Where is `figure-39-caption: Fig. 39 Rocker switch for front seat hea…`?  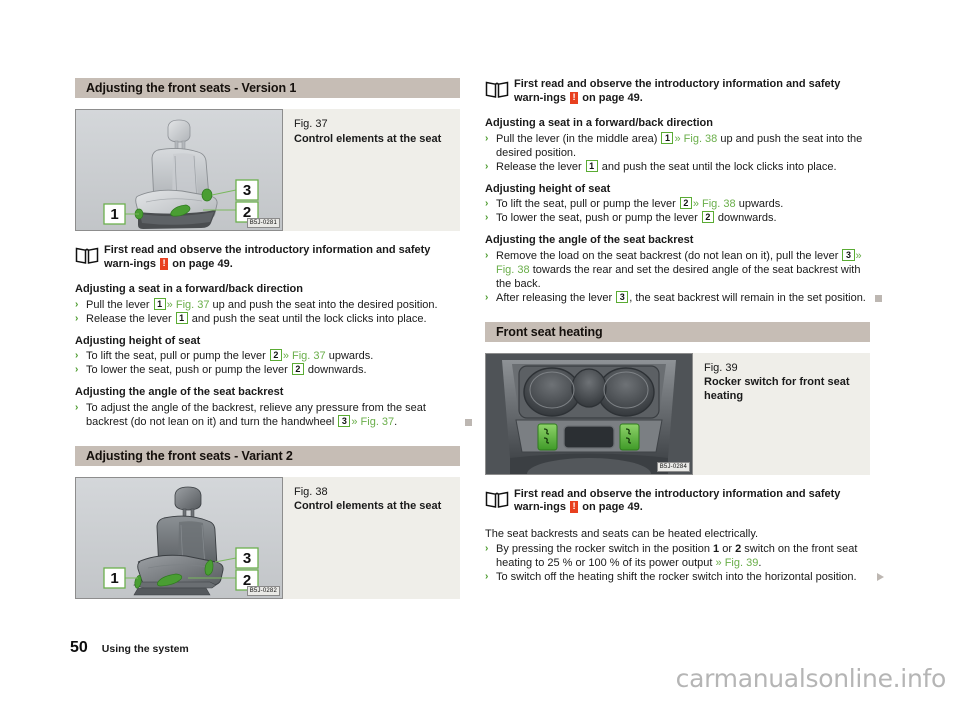 figure-39-caption: Fig. 39 Rocker switch for front seat hea… is located at coordinates (781, 413).